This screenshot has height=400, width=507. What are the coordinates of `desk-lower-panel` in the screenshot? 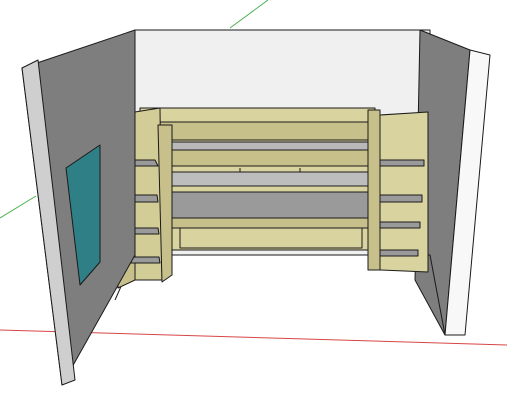 It's located at (271, 238).